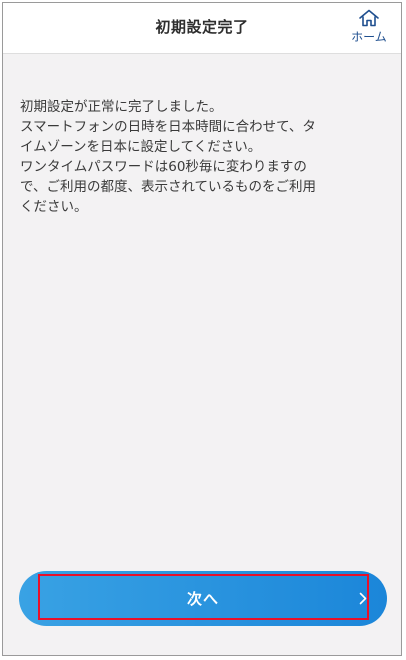  I want to click on home-icon, so click(369, 18).